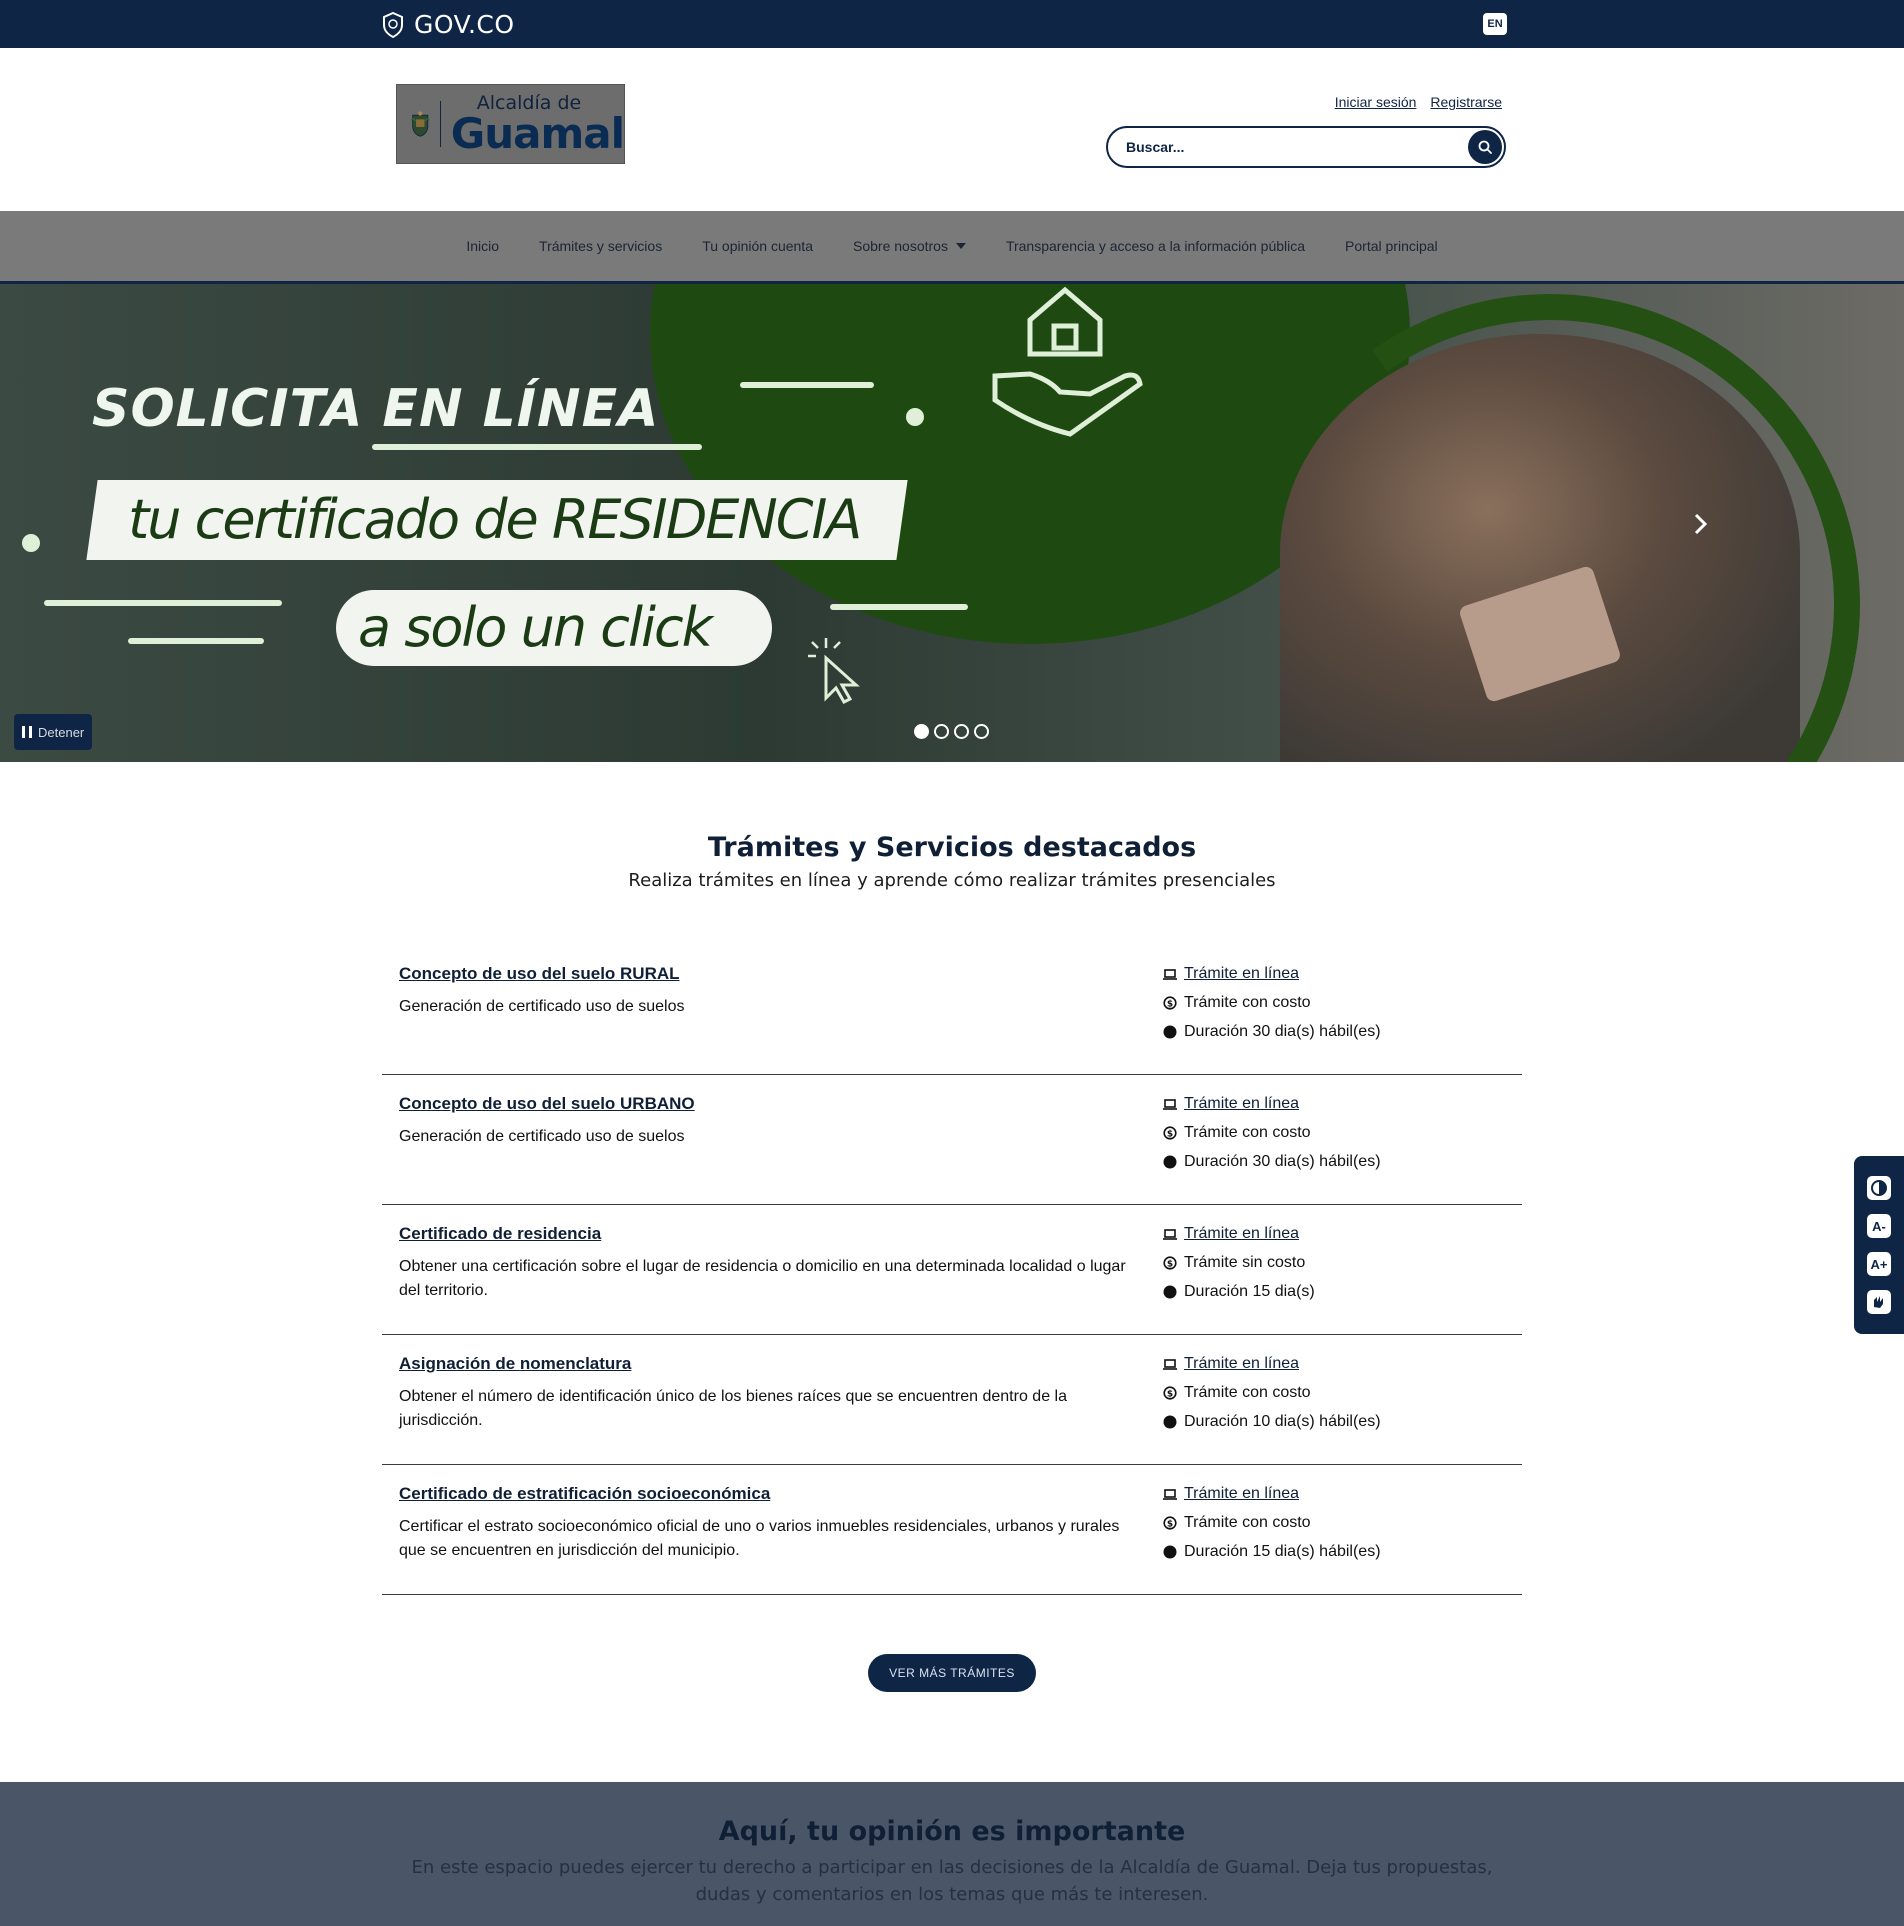  What do you see at coordinates (1376, 102) in the screenshot?
I see `login-link: Iniciar sesión` at bounding box center [1376, 102].